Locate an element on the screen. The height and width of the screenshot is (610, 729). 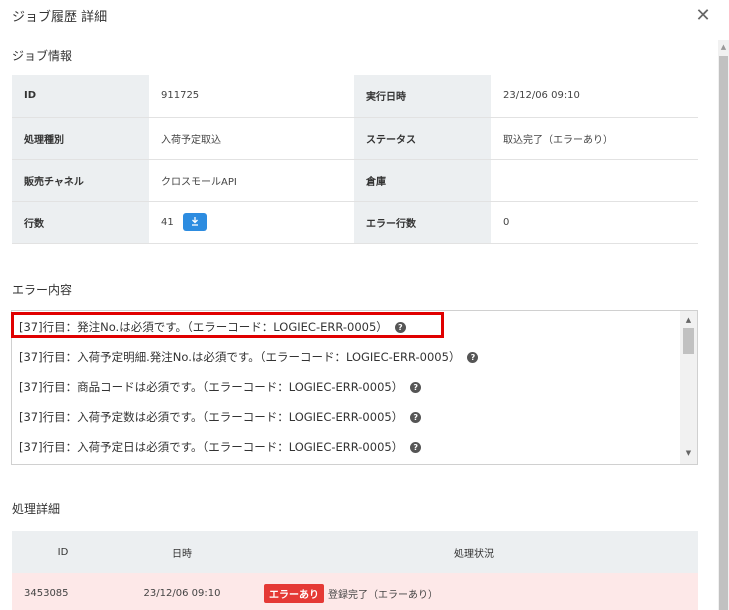
info-row: 行数 41 エラー行数 0 is located at coordinates (355, 222).